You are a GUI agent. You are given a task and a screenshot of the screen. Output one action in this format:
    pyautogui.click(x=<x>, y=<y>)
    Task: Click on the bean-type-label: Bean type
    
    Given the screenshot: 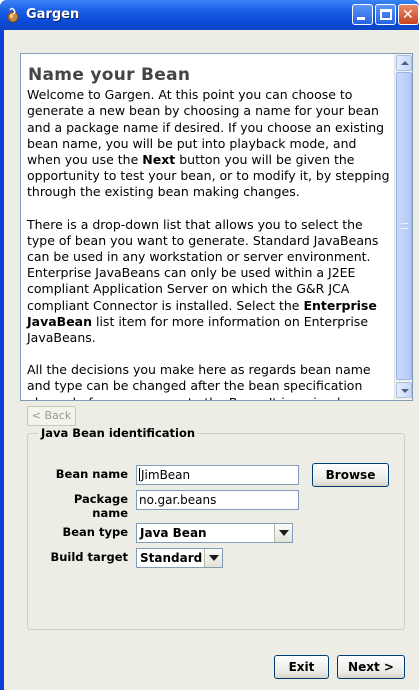 What is the action you would take?
    pyautogui.click(x=95, y=532)
    